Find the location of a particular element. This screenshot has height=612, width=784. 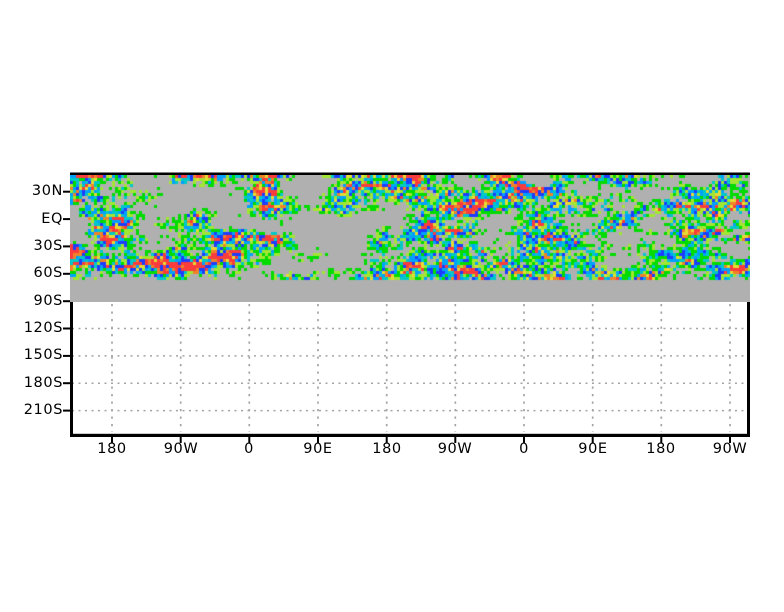

y-tick-label: 30N is located at coordinates (47, 191).